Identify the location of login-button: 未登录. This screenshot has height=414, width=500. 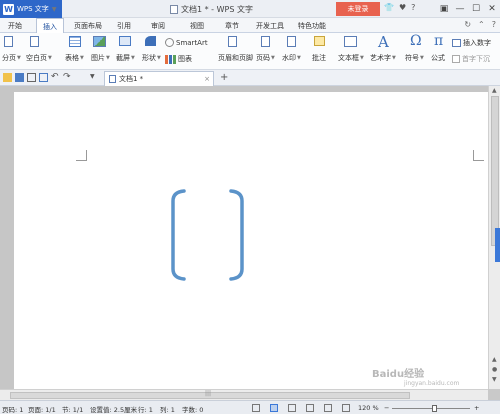
(358, 9).